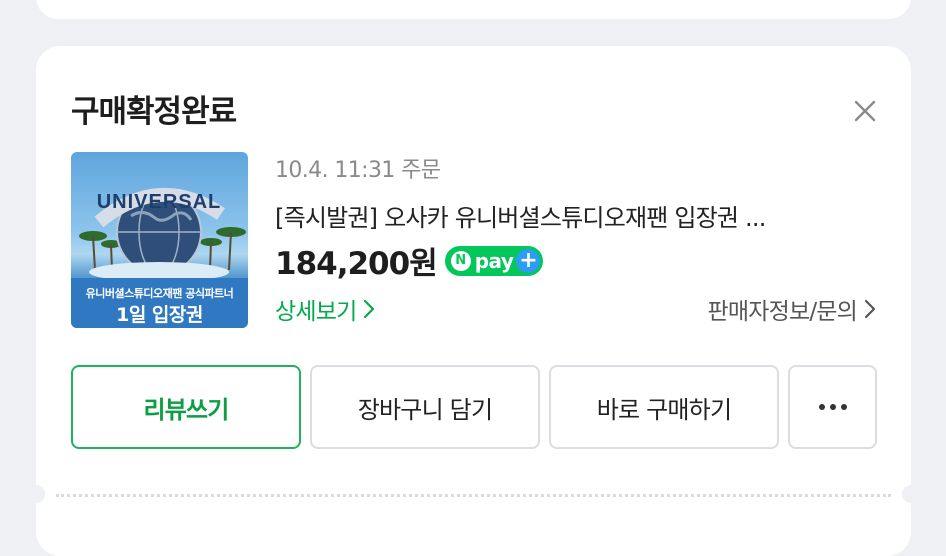 The width and height of the screenshot is (946, 556). Describe the element at coordinates (473, 9) in the screenshot. I see `previous-order-card` at that location.